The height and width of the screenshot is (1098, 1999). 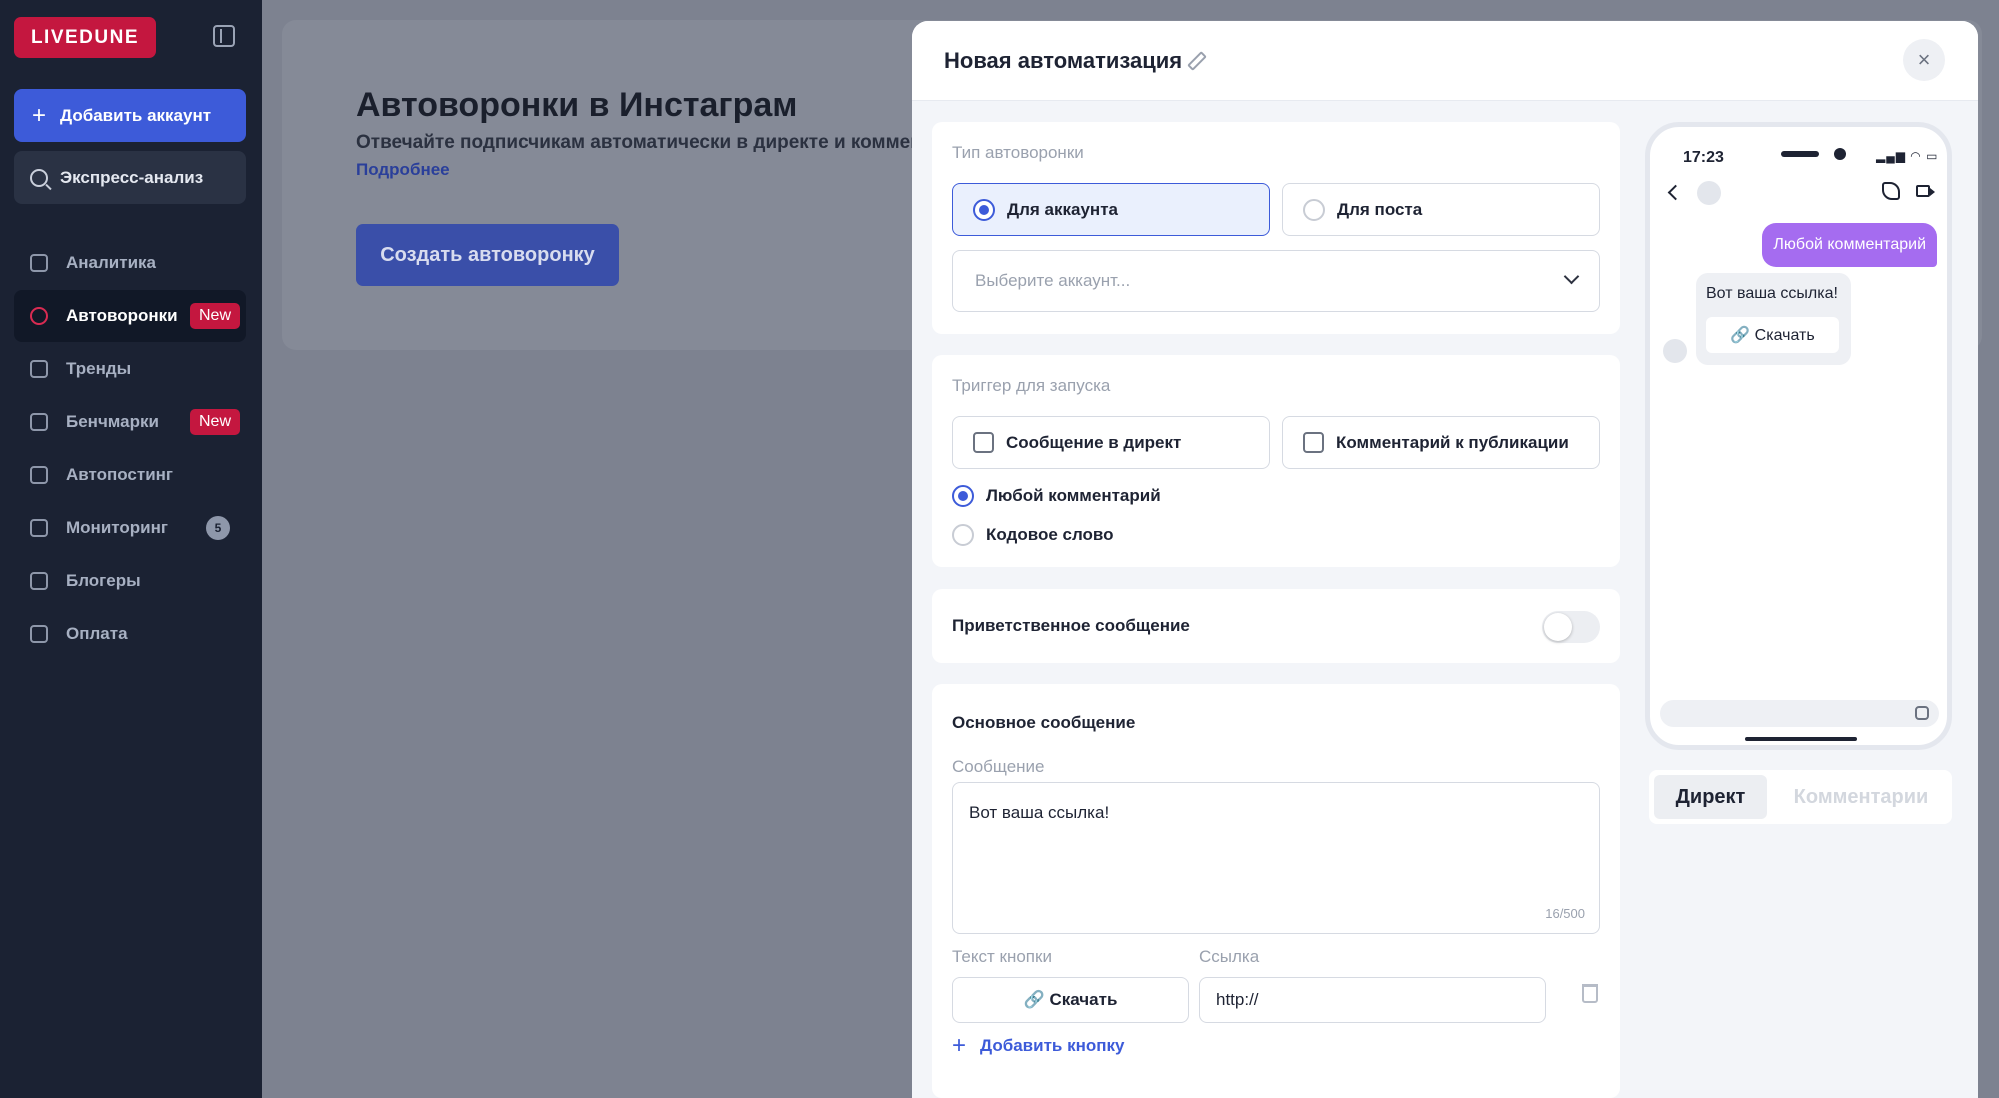 I want to click on sidebar-item-payment: Оплата, so click(x=130, y=634).